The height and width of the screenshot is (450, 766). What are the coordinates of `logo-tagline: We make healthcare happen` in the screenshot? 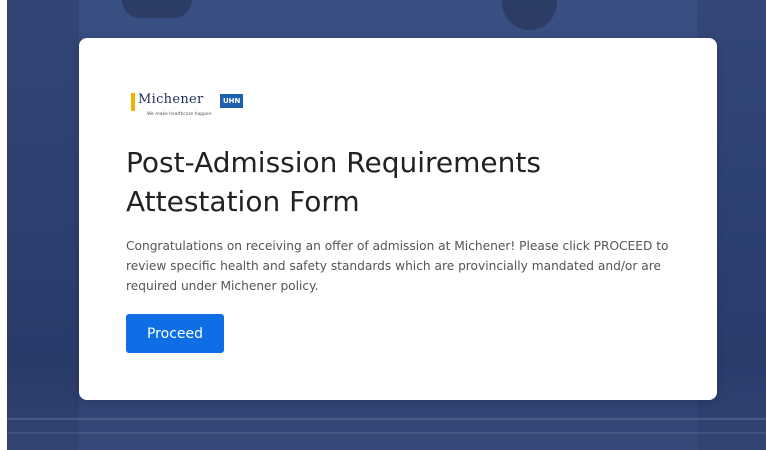 It's located at (179, 114).